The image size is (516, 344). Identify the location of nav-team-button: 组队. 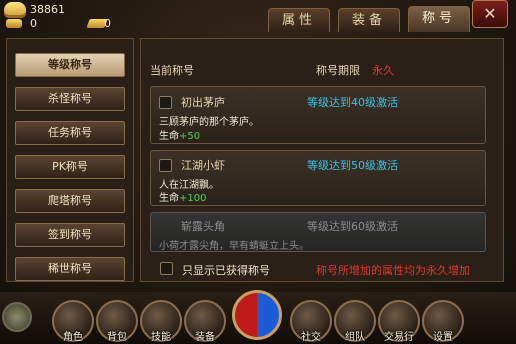
(355, 321).